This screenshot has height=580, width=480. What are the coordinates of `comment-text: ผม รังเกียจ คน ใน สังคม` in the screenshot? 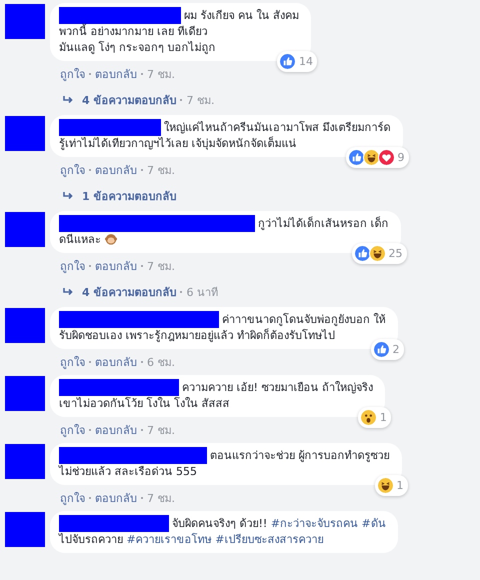 It's located at (241, 16).